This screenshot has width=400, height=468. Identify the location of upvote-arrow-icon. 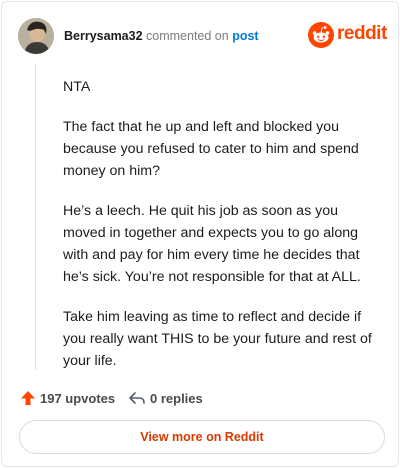
(28, 398).